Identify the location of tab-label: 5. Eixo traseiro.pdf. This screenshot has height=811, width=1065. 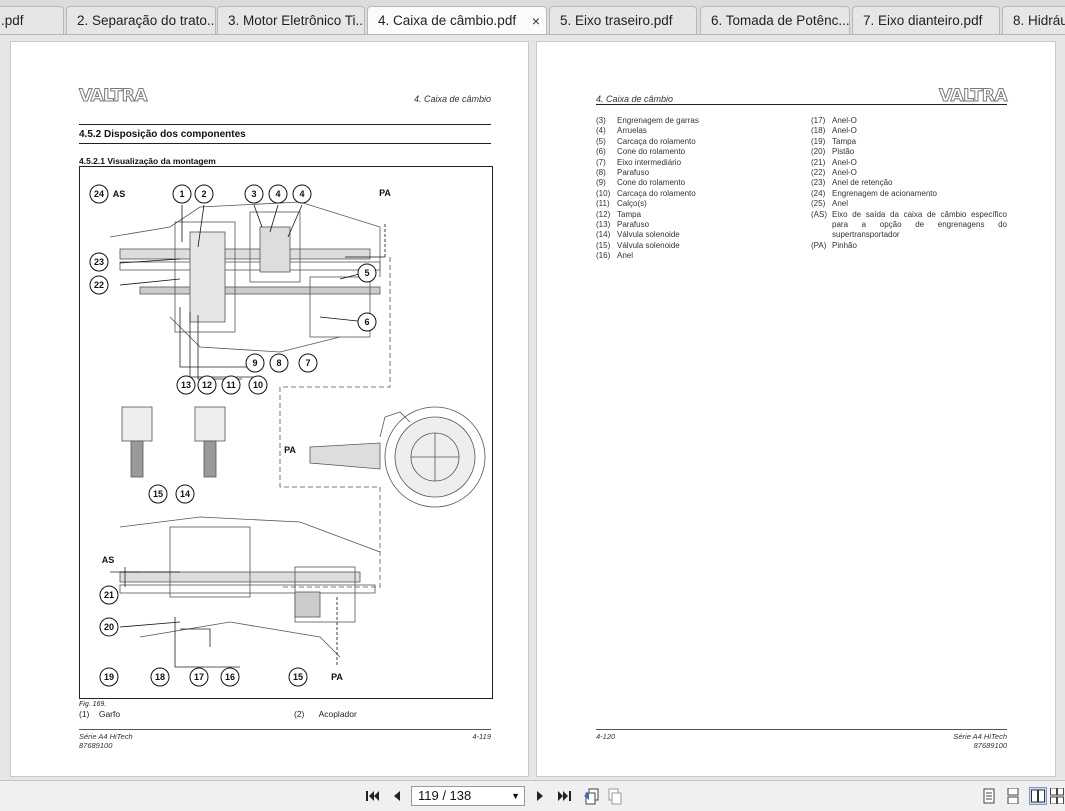
(616, 20).